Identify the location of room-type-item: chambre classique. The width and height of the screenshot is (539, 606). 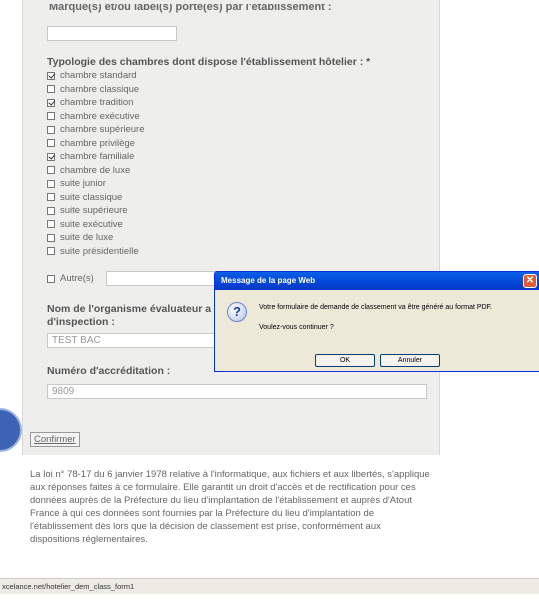
(96, 90).